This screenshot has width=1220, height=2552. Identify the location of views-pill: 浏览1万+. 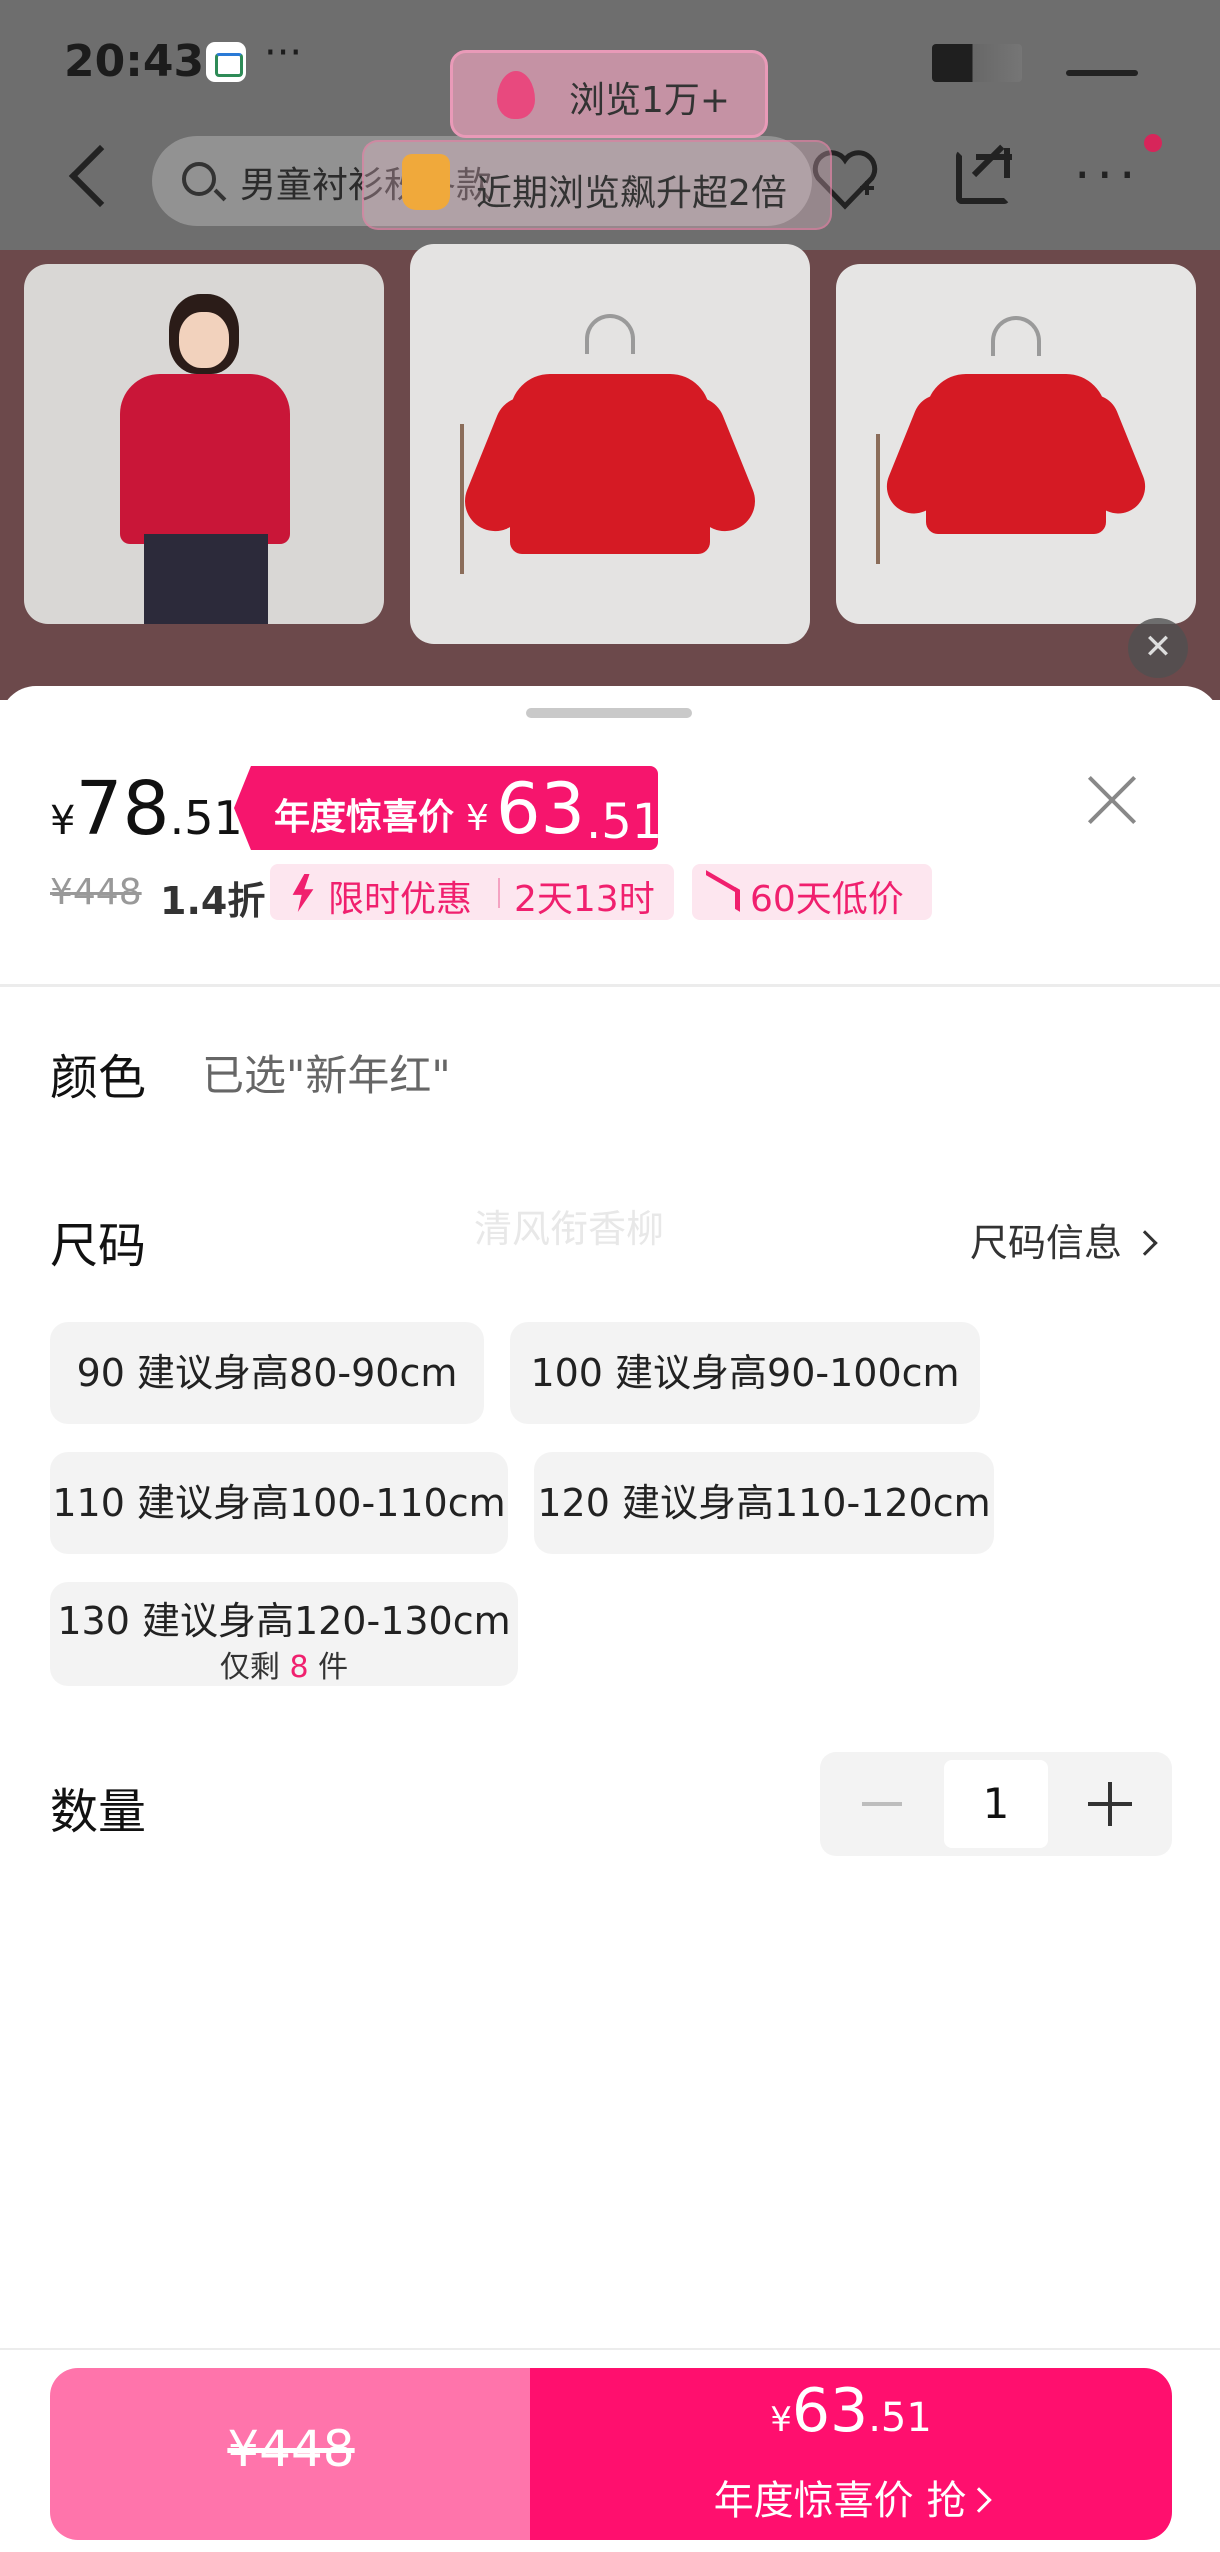
(609, 94).